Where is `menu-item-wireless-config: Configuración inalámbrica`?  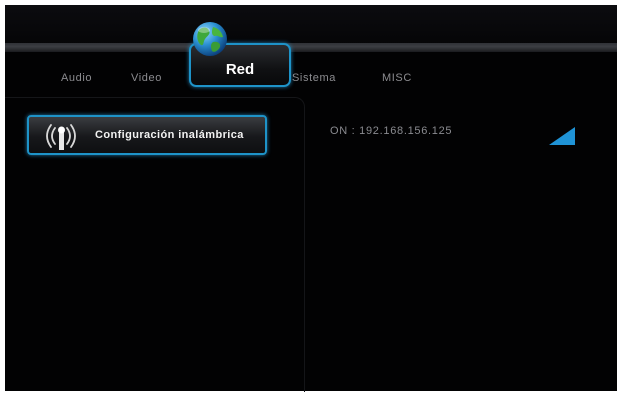 menu-item-wireless-config: Configuración inalámbrica is located at coordinates (147, 135).